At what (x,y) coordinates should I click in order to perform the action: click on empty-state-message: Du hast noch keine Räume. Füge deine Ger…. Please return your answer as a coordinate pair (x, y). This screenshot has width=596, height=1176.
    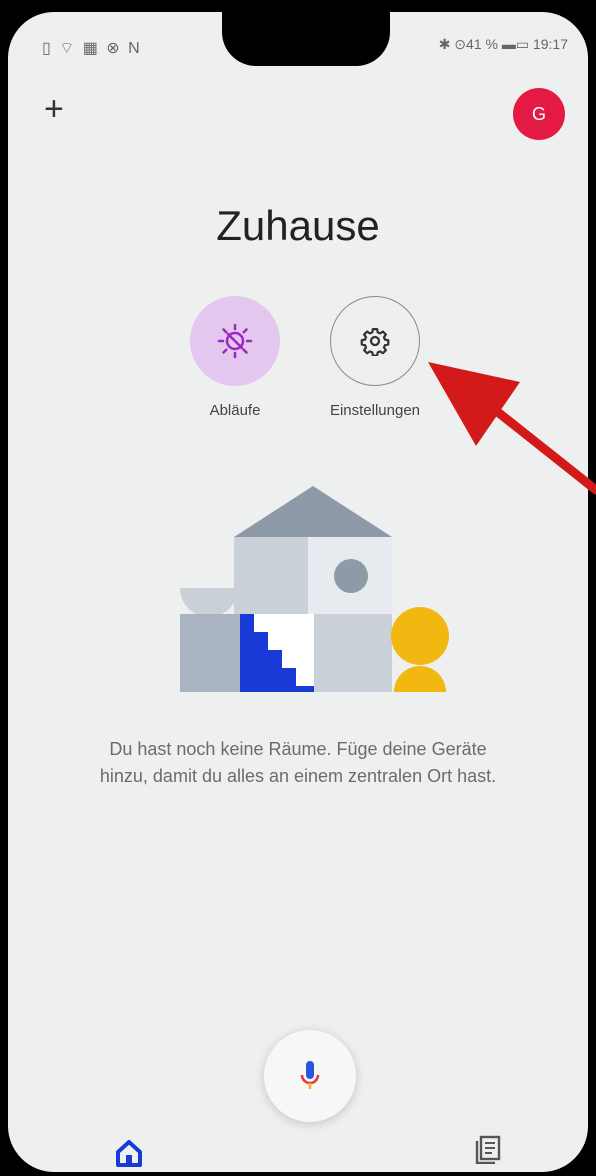
    Looking at the image, I should click on (298, 762).